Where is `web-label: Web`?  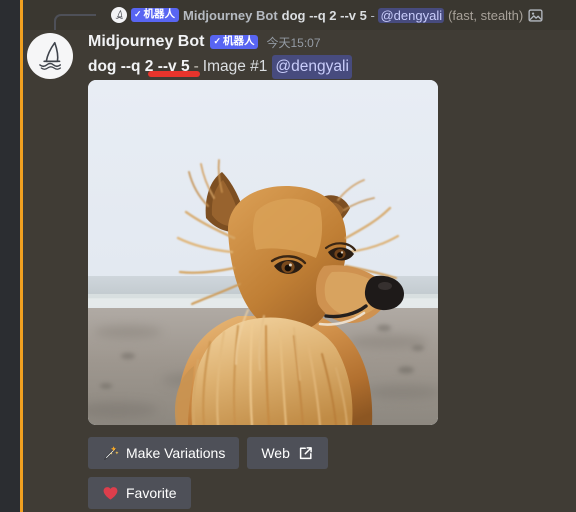
web-label: Web is located at coordinates (275, 453).